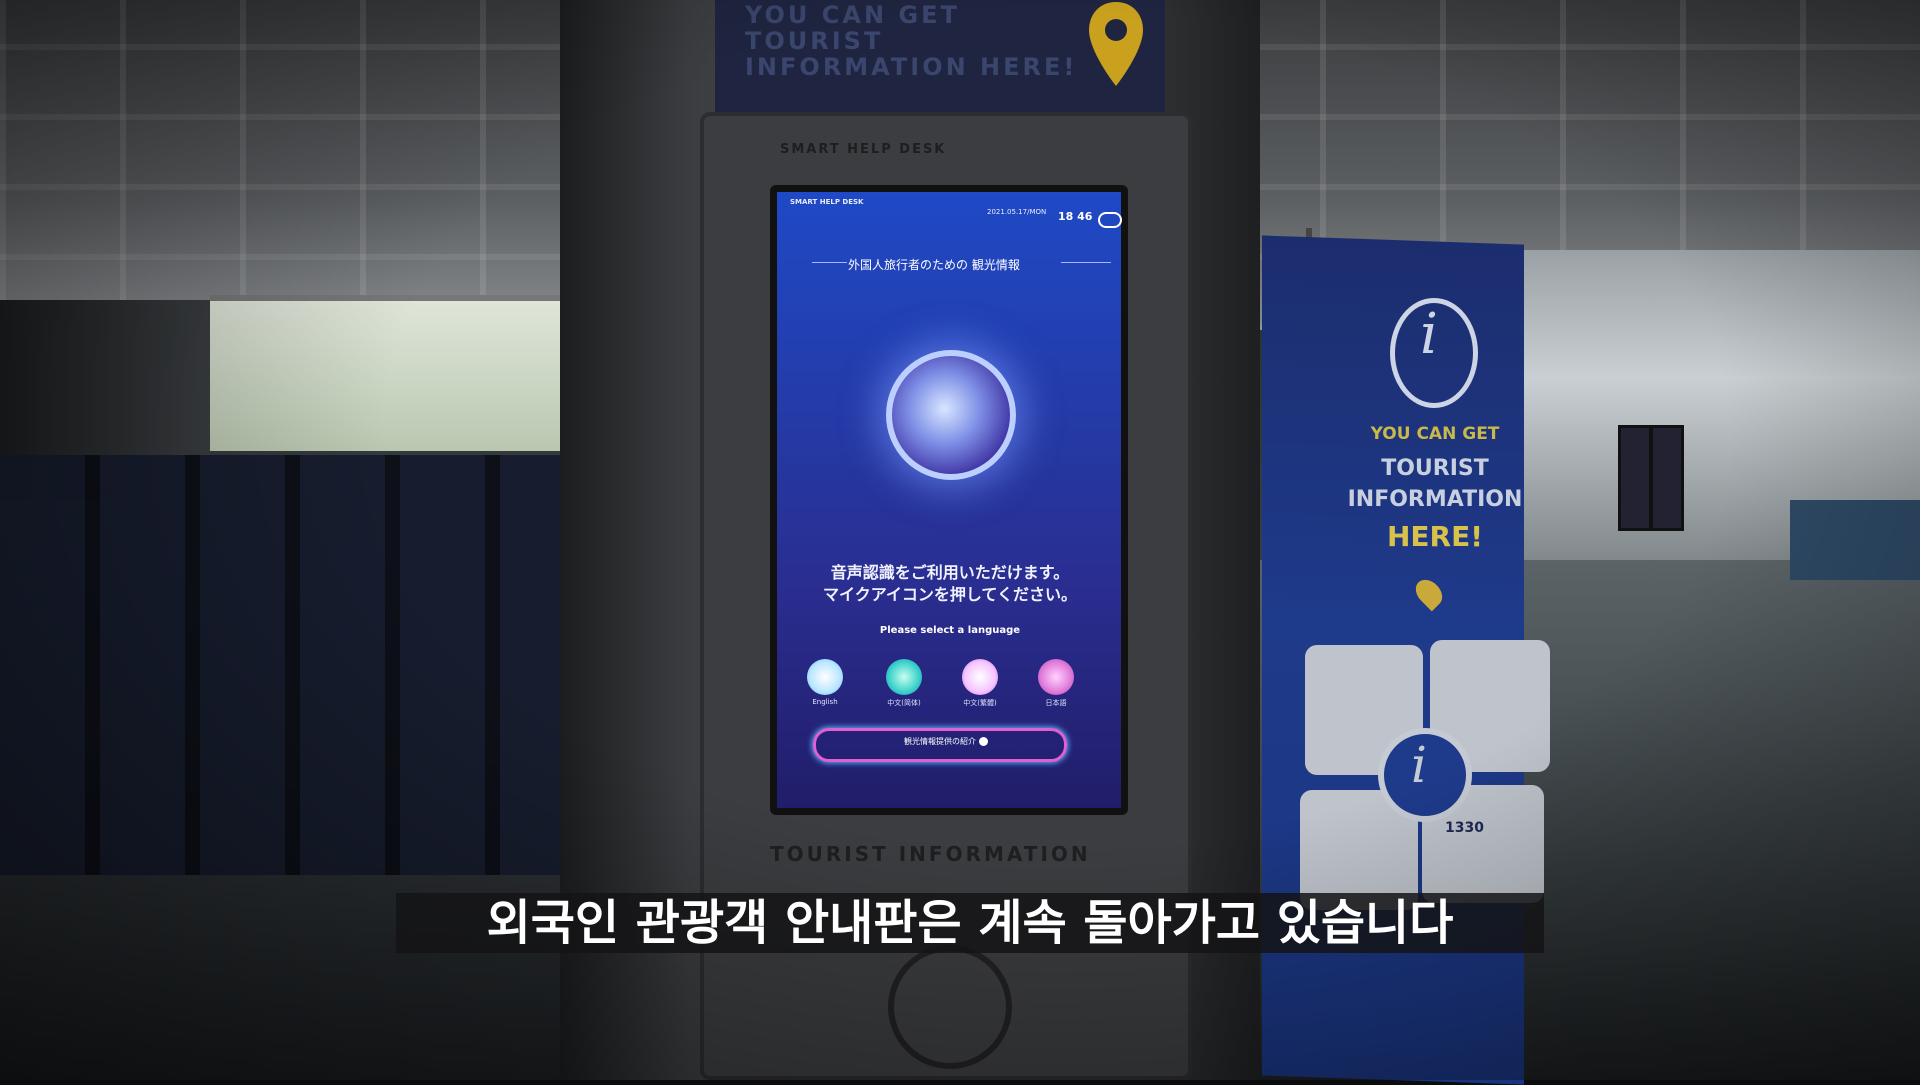  What do you see at coordinates (1435, 468) in the screenshot?
I see `banner-line-2: TOURIST` at bounding box center [1435, 468].